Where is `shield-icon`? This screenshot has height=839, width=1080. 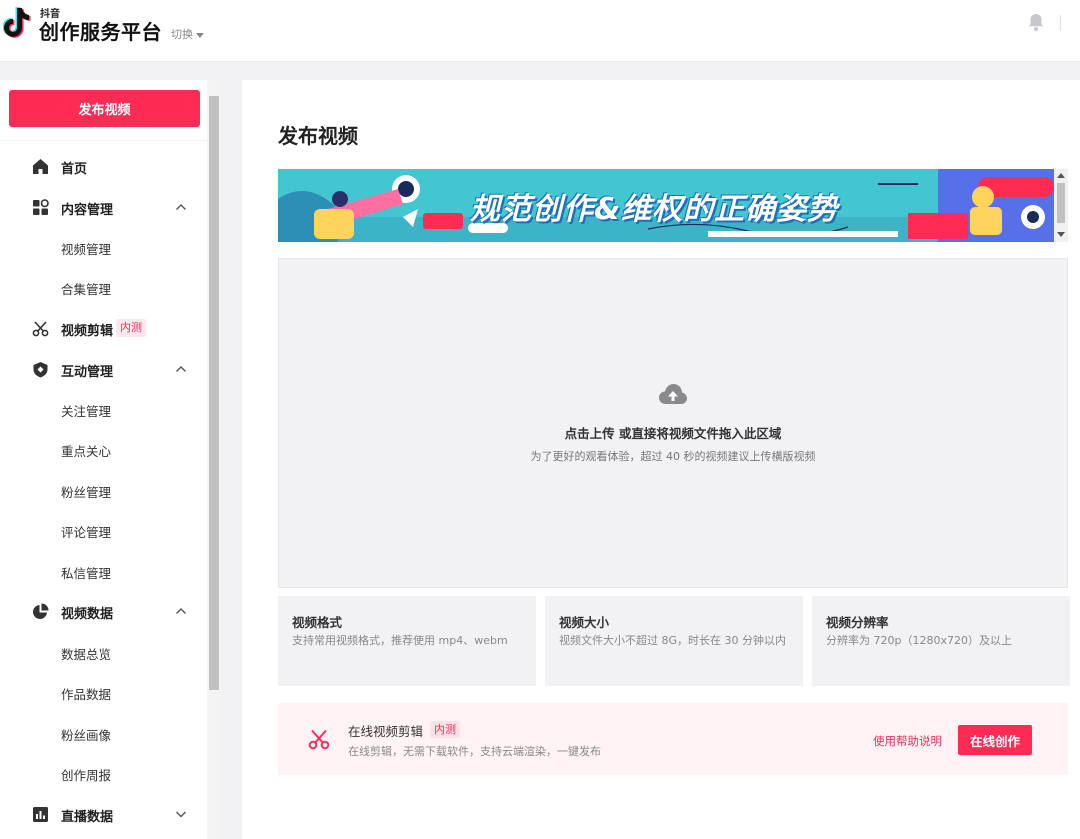 shield-icon is located at coordinates (40, 370).